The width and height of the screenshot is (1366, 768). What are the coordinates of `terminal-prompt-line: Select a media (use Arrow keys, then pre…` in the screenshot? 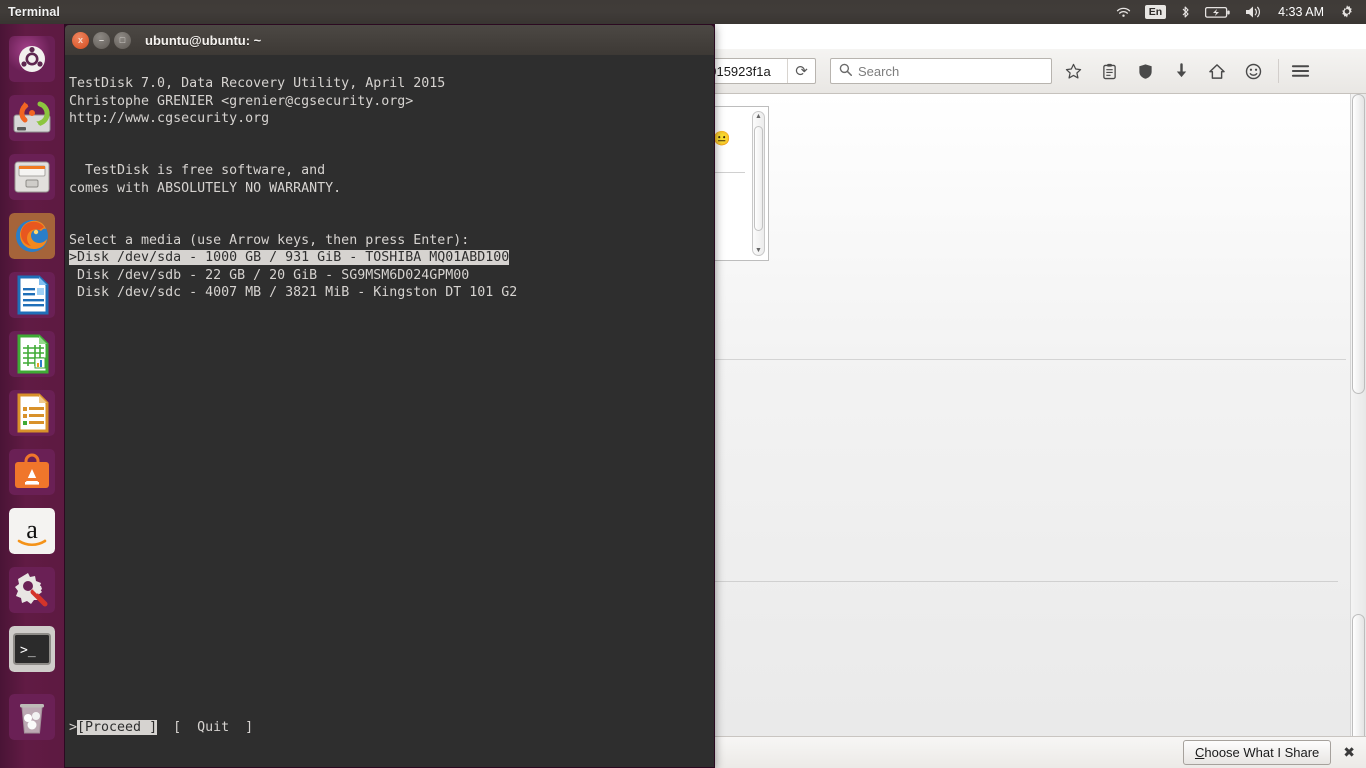 It's located at (269, 241).